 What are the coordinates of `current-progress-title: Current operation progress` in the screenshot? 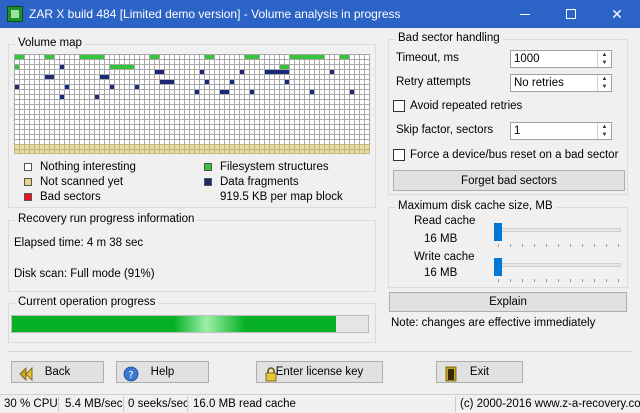 It's located at (87, 302).